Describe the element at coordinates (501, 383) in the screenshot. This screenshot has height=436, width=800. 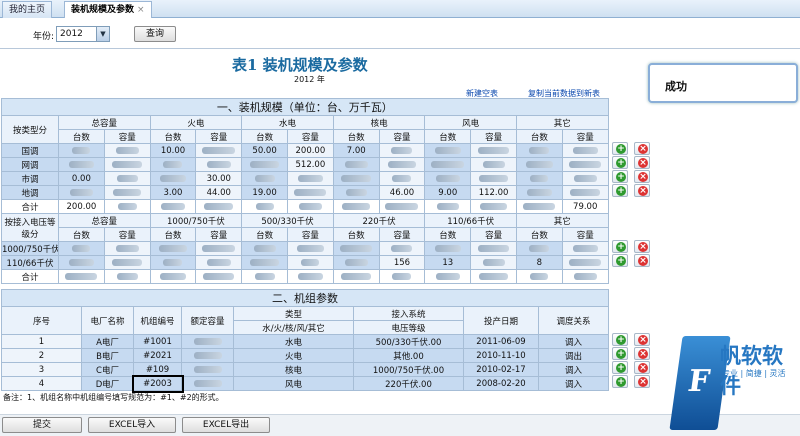
I see `cell-date: 2008-02-20` at that location.